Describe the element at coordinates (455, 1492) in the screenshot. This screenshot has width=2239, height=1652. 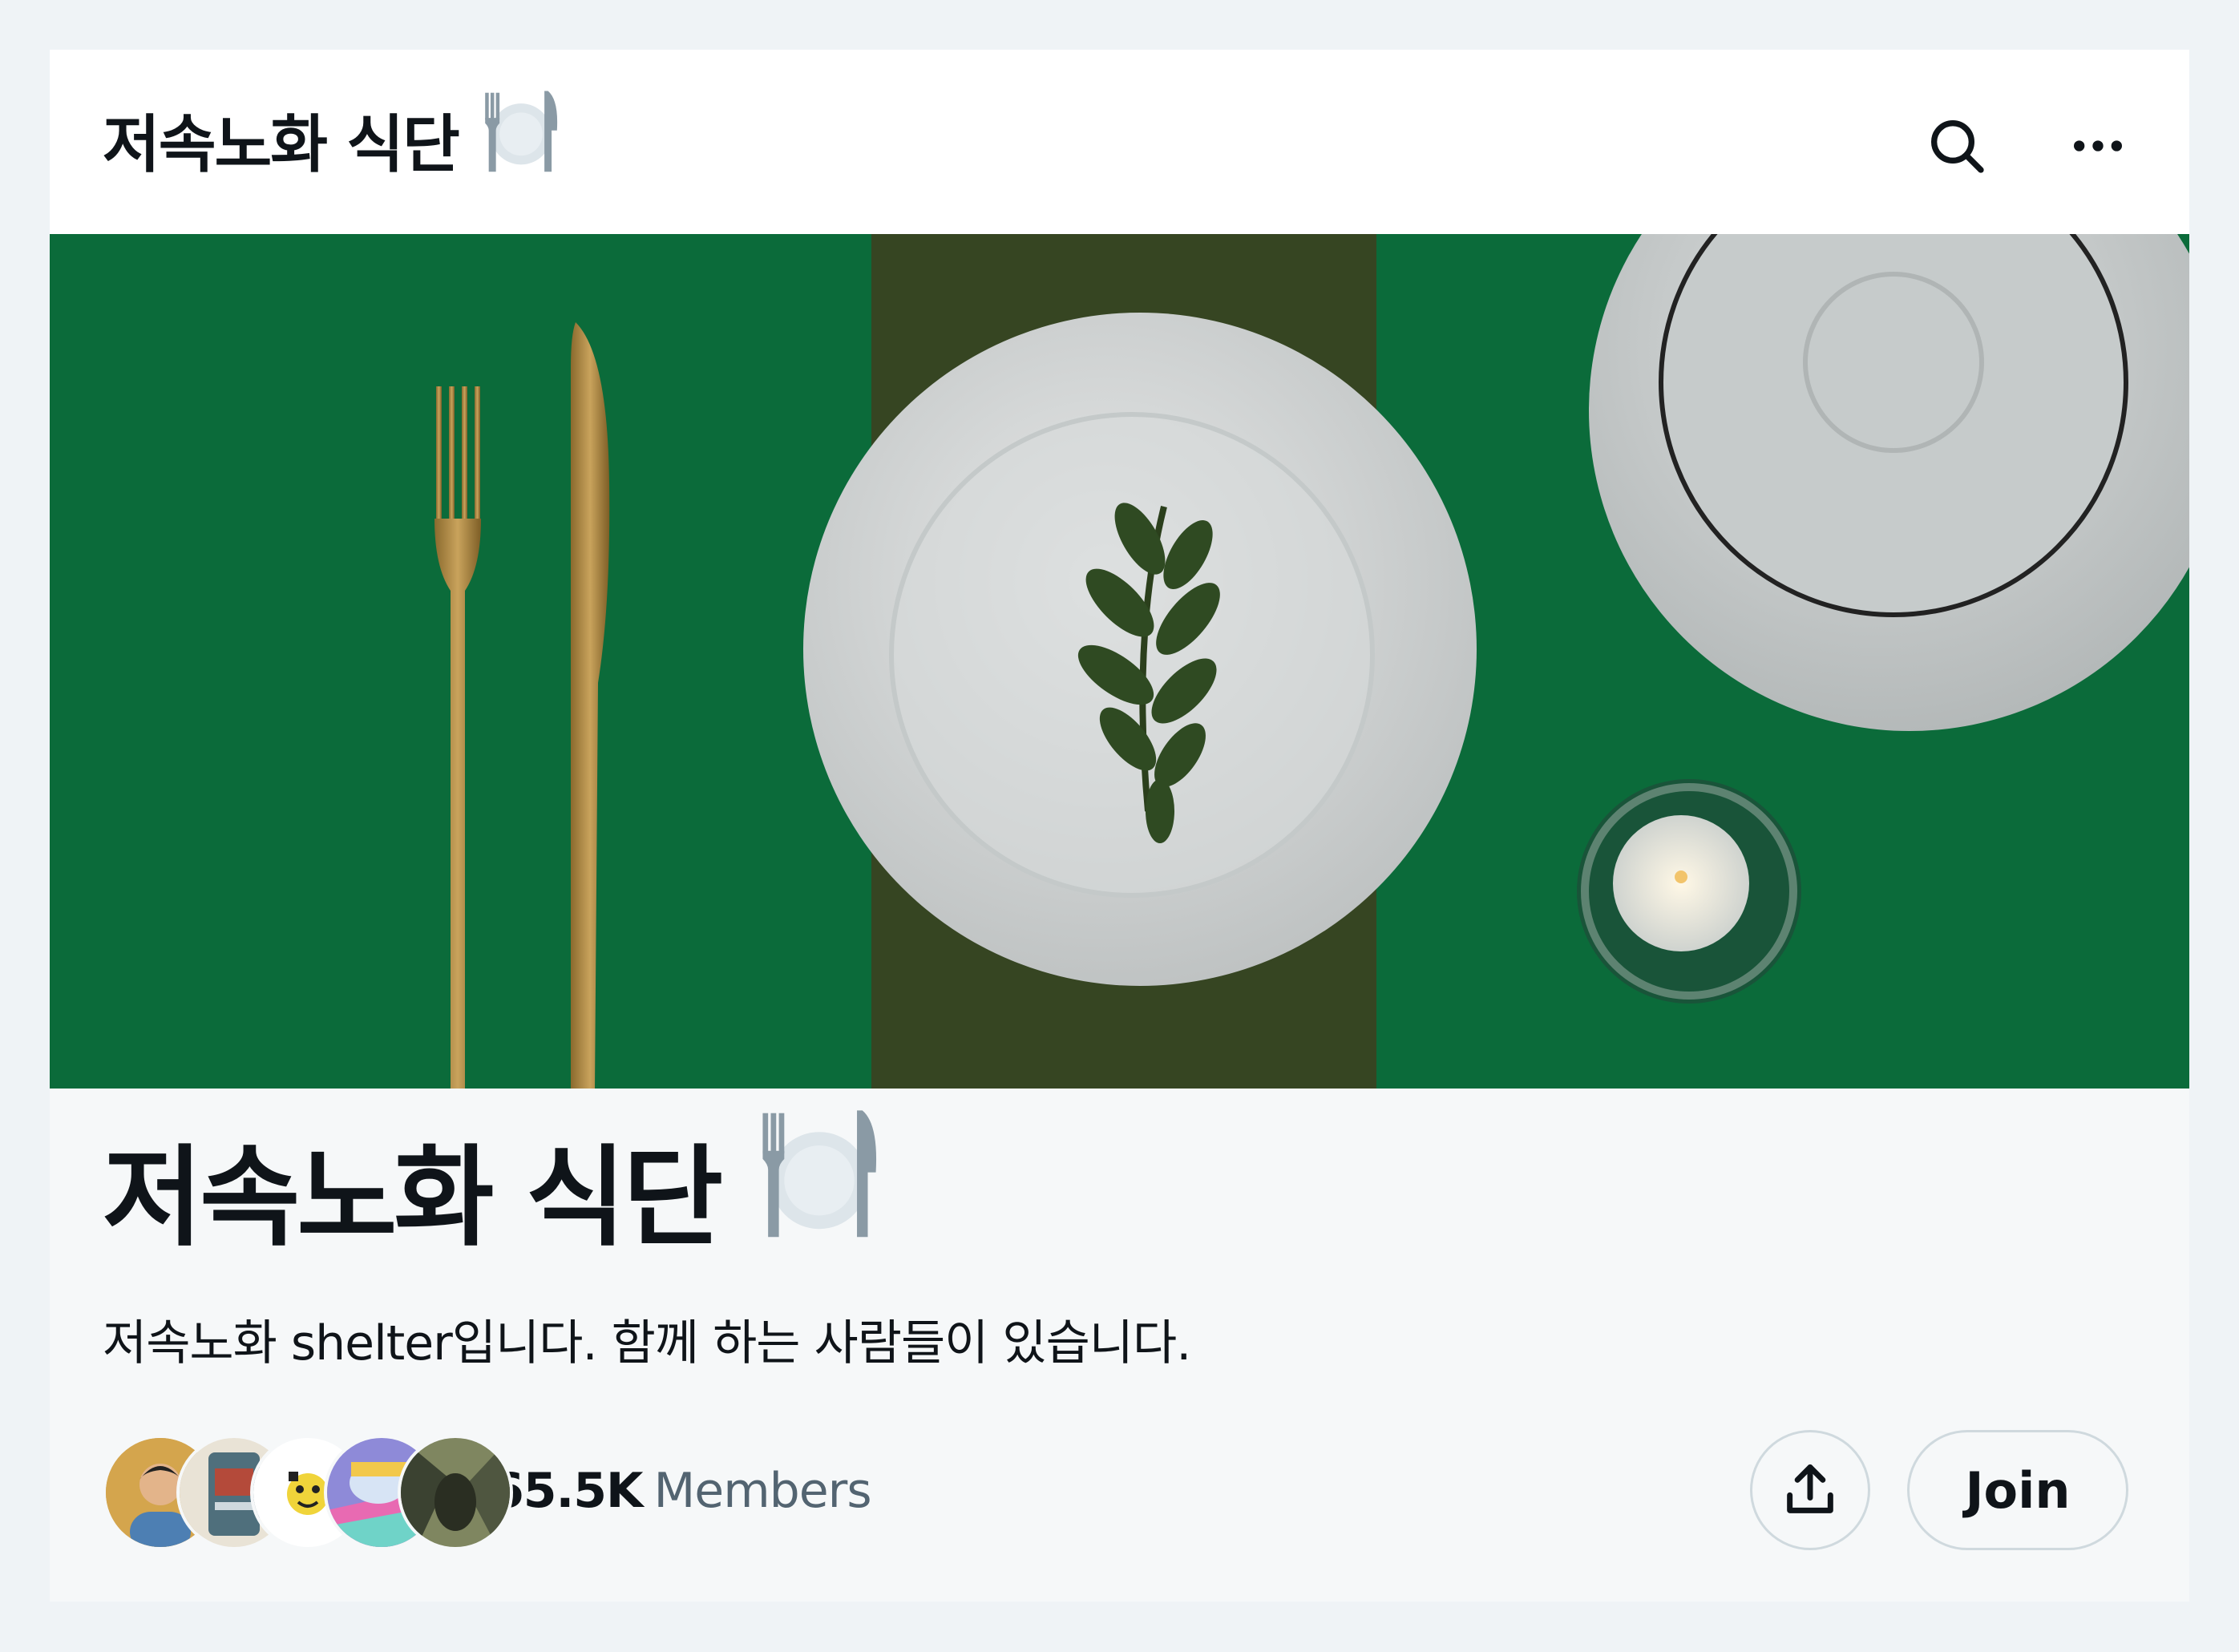
I see `avatar` at that location.